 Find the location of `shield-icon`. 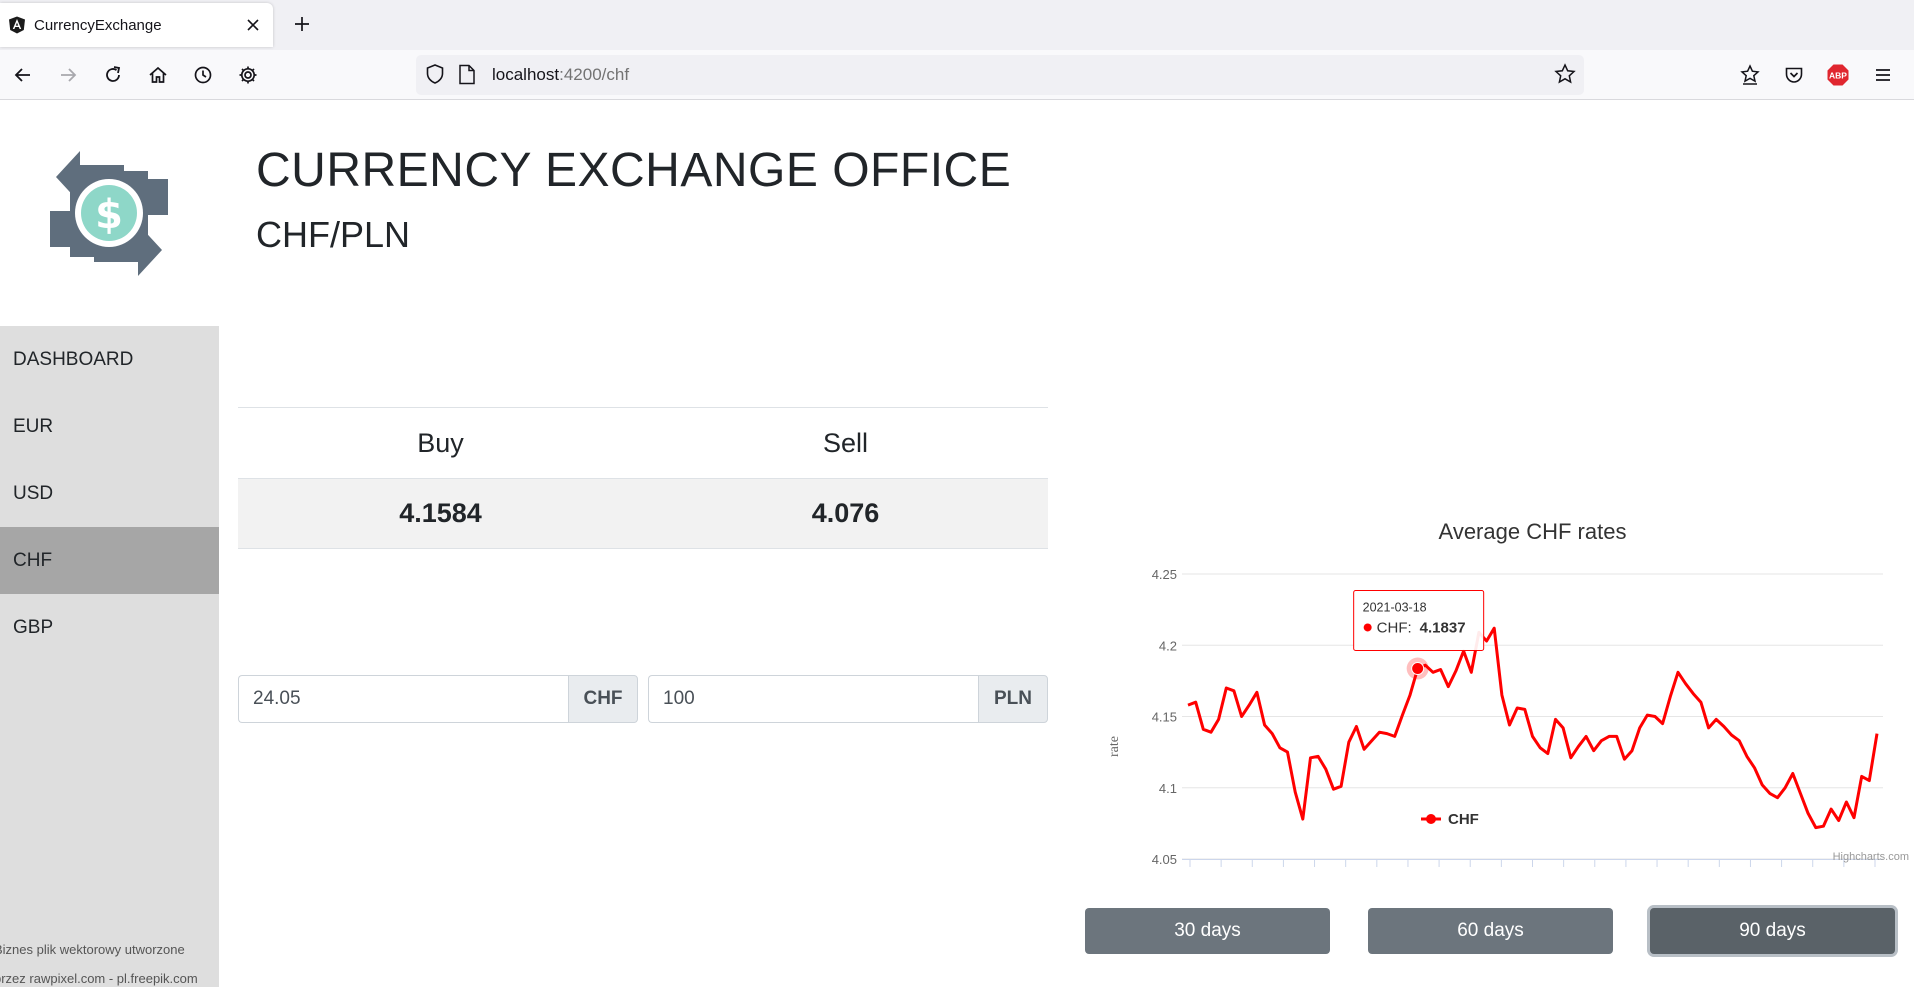

shield-icon is located at coordinates (435, 74).